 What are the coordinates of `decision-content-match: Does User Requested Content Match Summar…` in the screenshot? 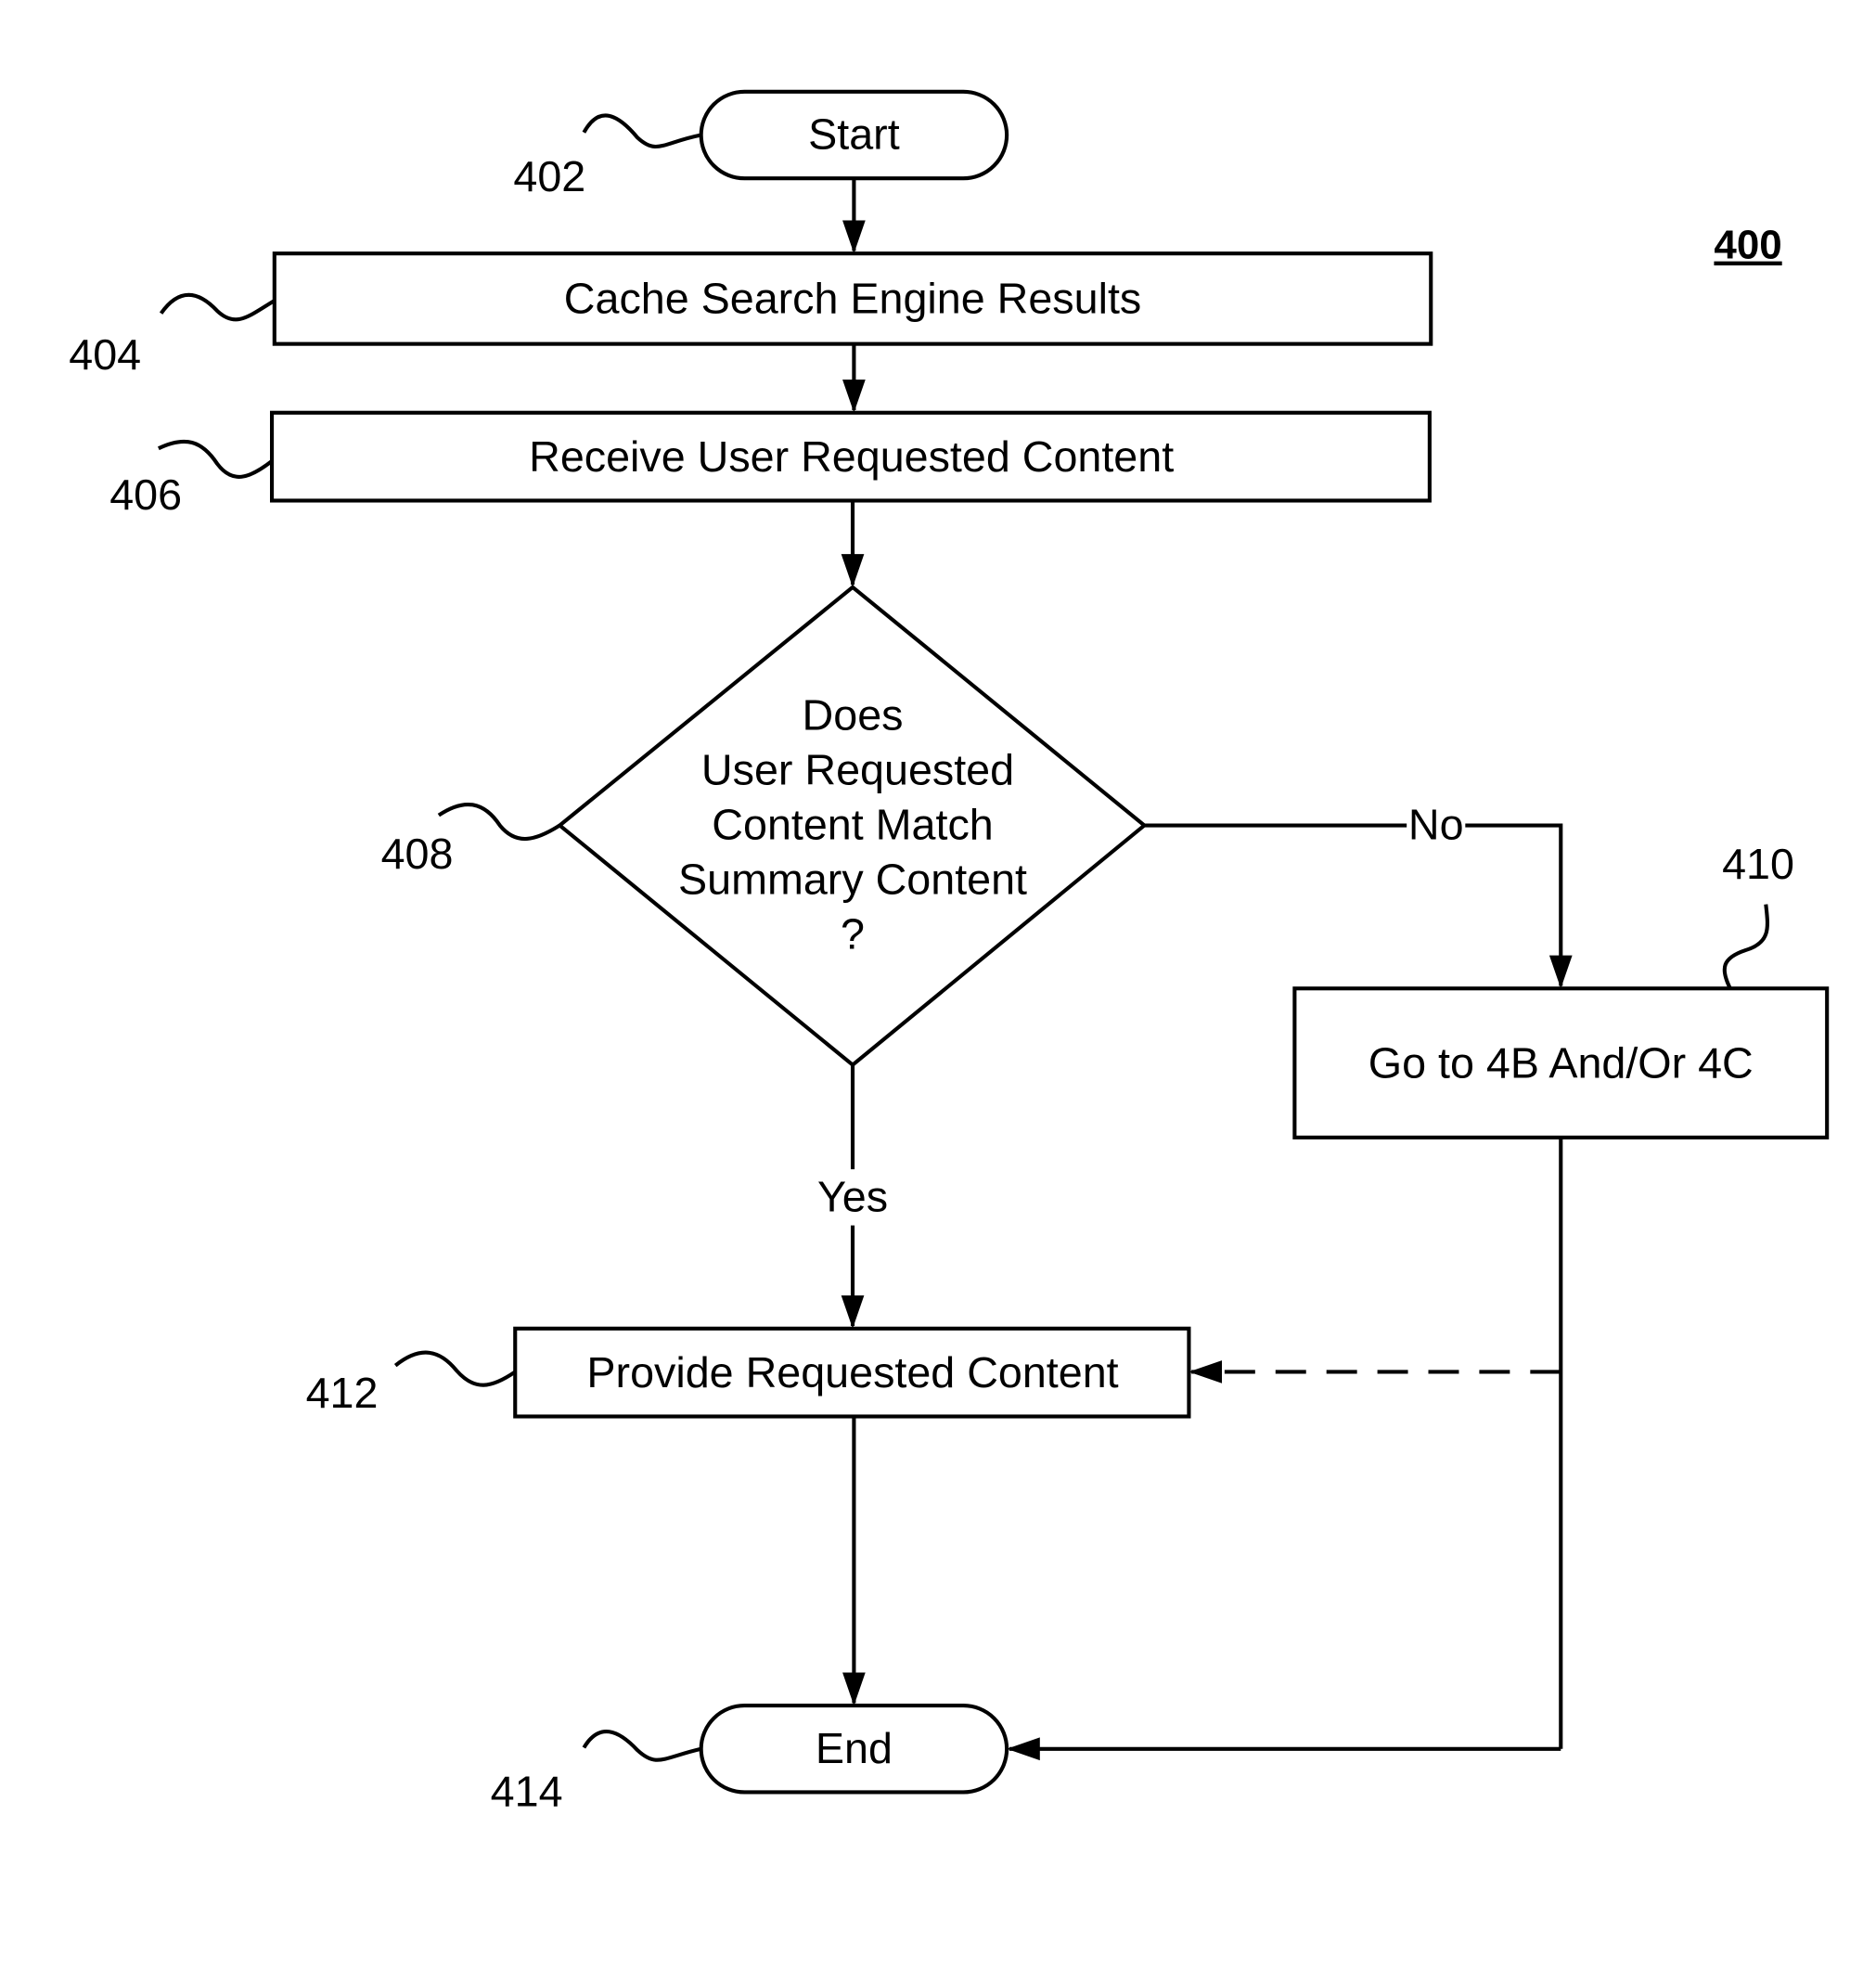 It's located at (852, 827).